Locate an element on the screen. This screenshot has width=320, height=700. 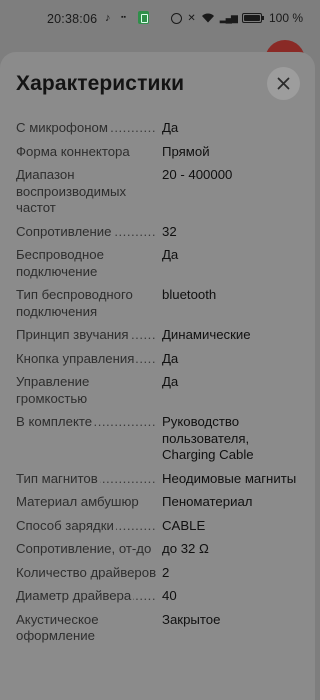
spec-row: Сопротивление, от-до до 32 Ω is located at coordinates (161, 549).